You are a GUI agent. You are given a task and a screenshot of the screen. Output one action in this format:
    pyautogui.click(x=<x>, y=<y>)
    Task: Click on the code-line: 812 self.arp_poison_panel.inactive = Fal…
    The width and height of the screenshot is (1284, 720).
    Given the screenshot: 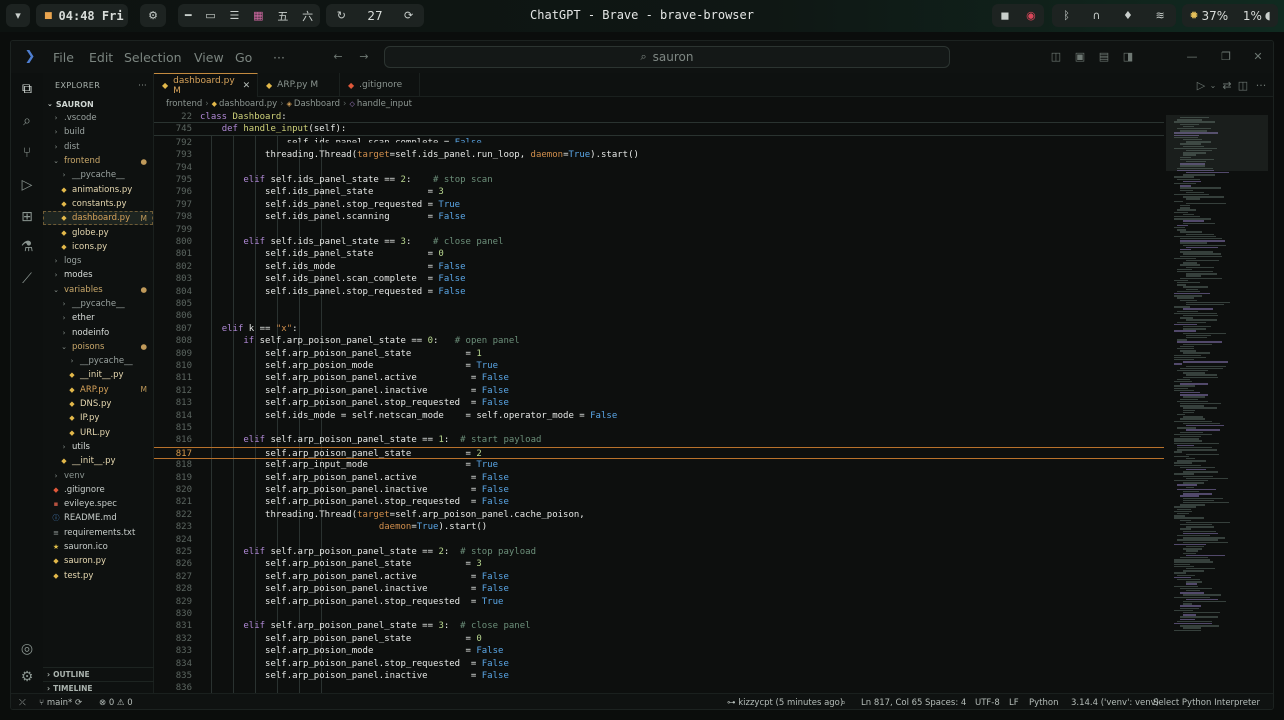 What is the action you would take?
    pyautogui.click(x=659, y=391)
    